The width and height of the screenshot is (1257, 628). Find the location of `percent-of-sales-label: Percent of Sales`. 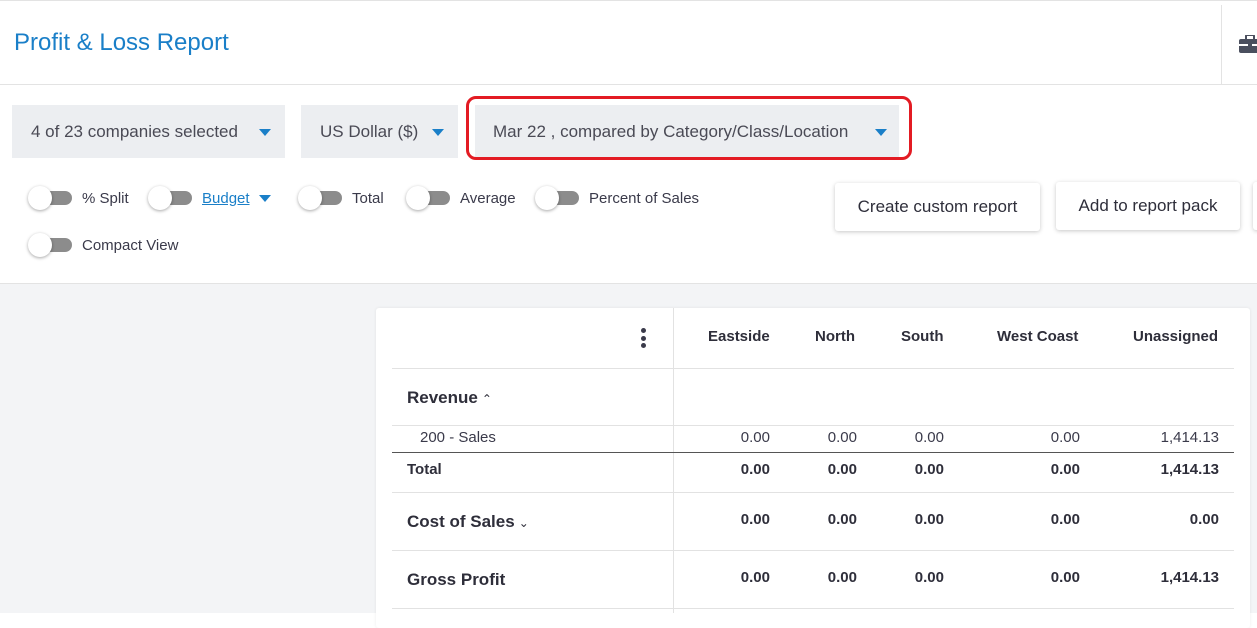

percent-of-sales-label: Percent of Sales is located at coordinates (644, 198).